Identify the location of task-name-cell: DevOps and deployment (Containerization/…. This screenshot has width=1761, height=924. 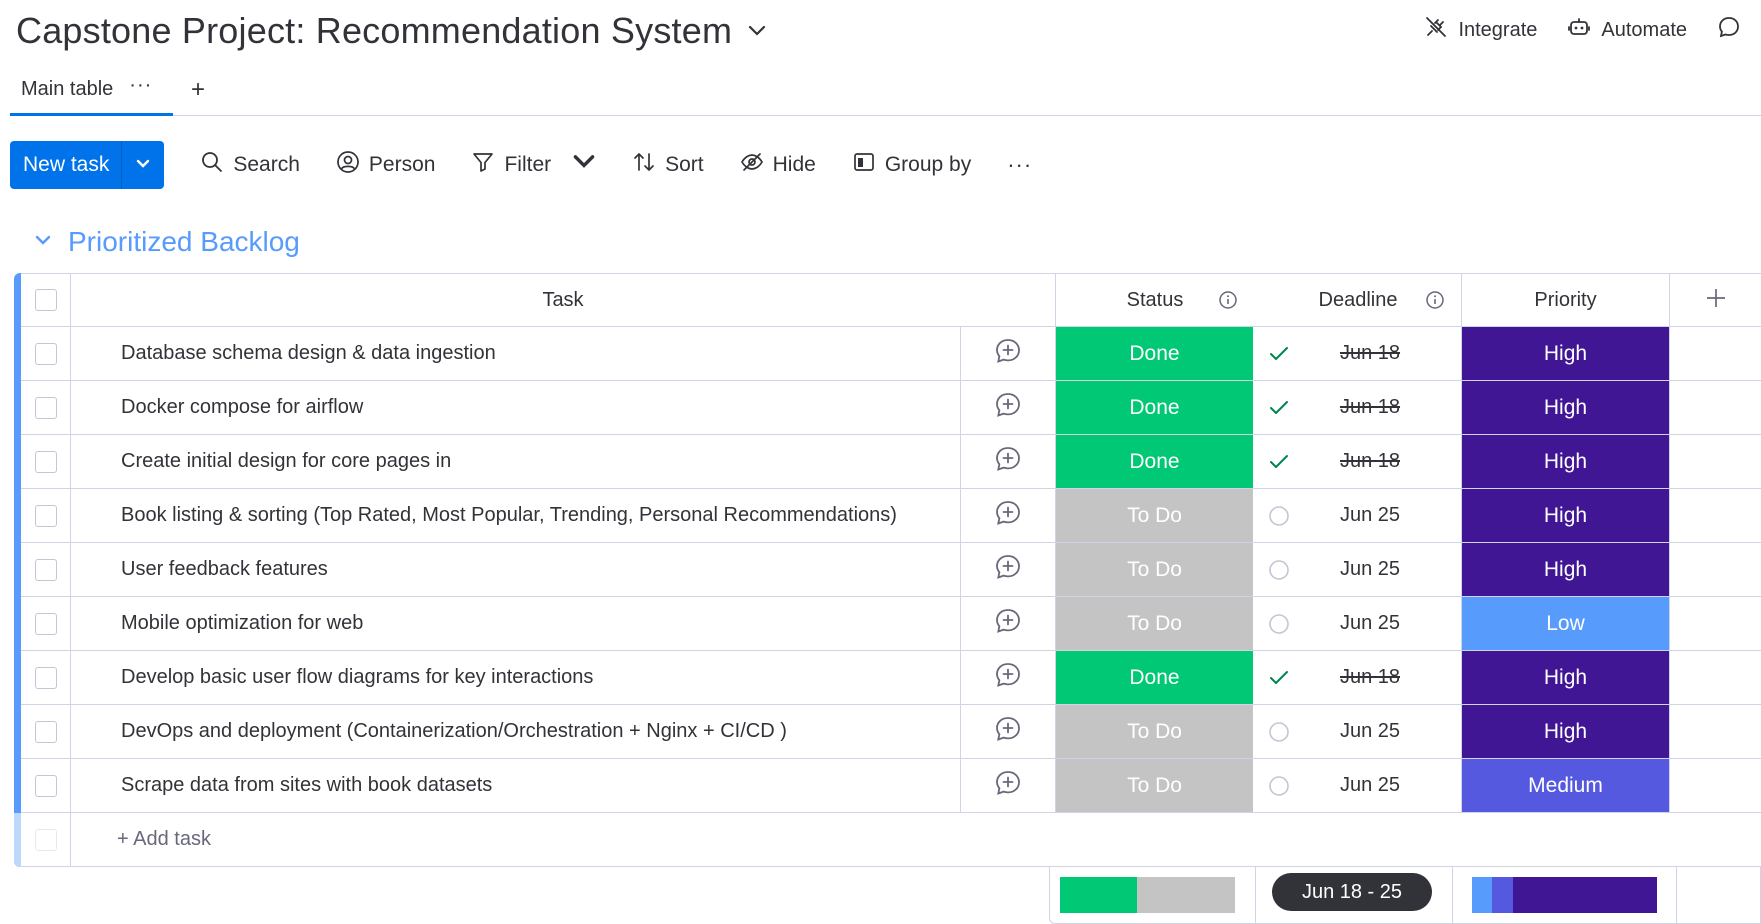
(516, 731).